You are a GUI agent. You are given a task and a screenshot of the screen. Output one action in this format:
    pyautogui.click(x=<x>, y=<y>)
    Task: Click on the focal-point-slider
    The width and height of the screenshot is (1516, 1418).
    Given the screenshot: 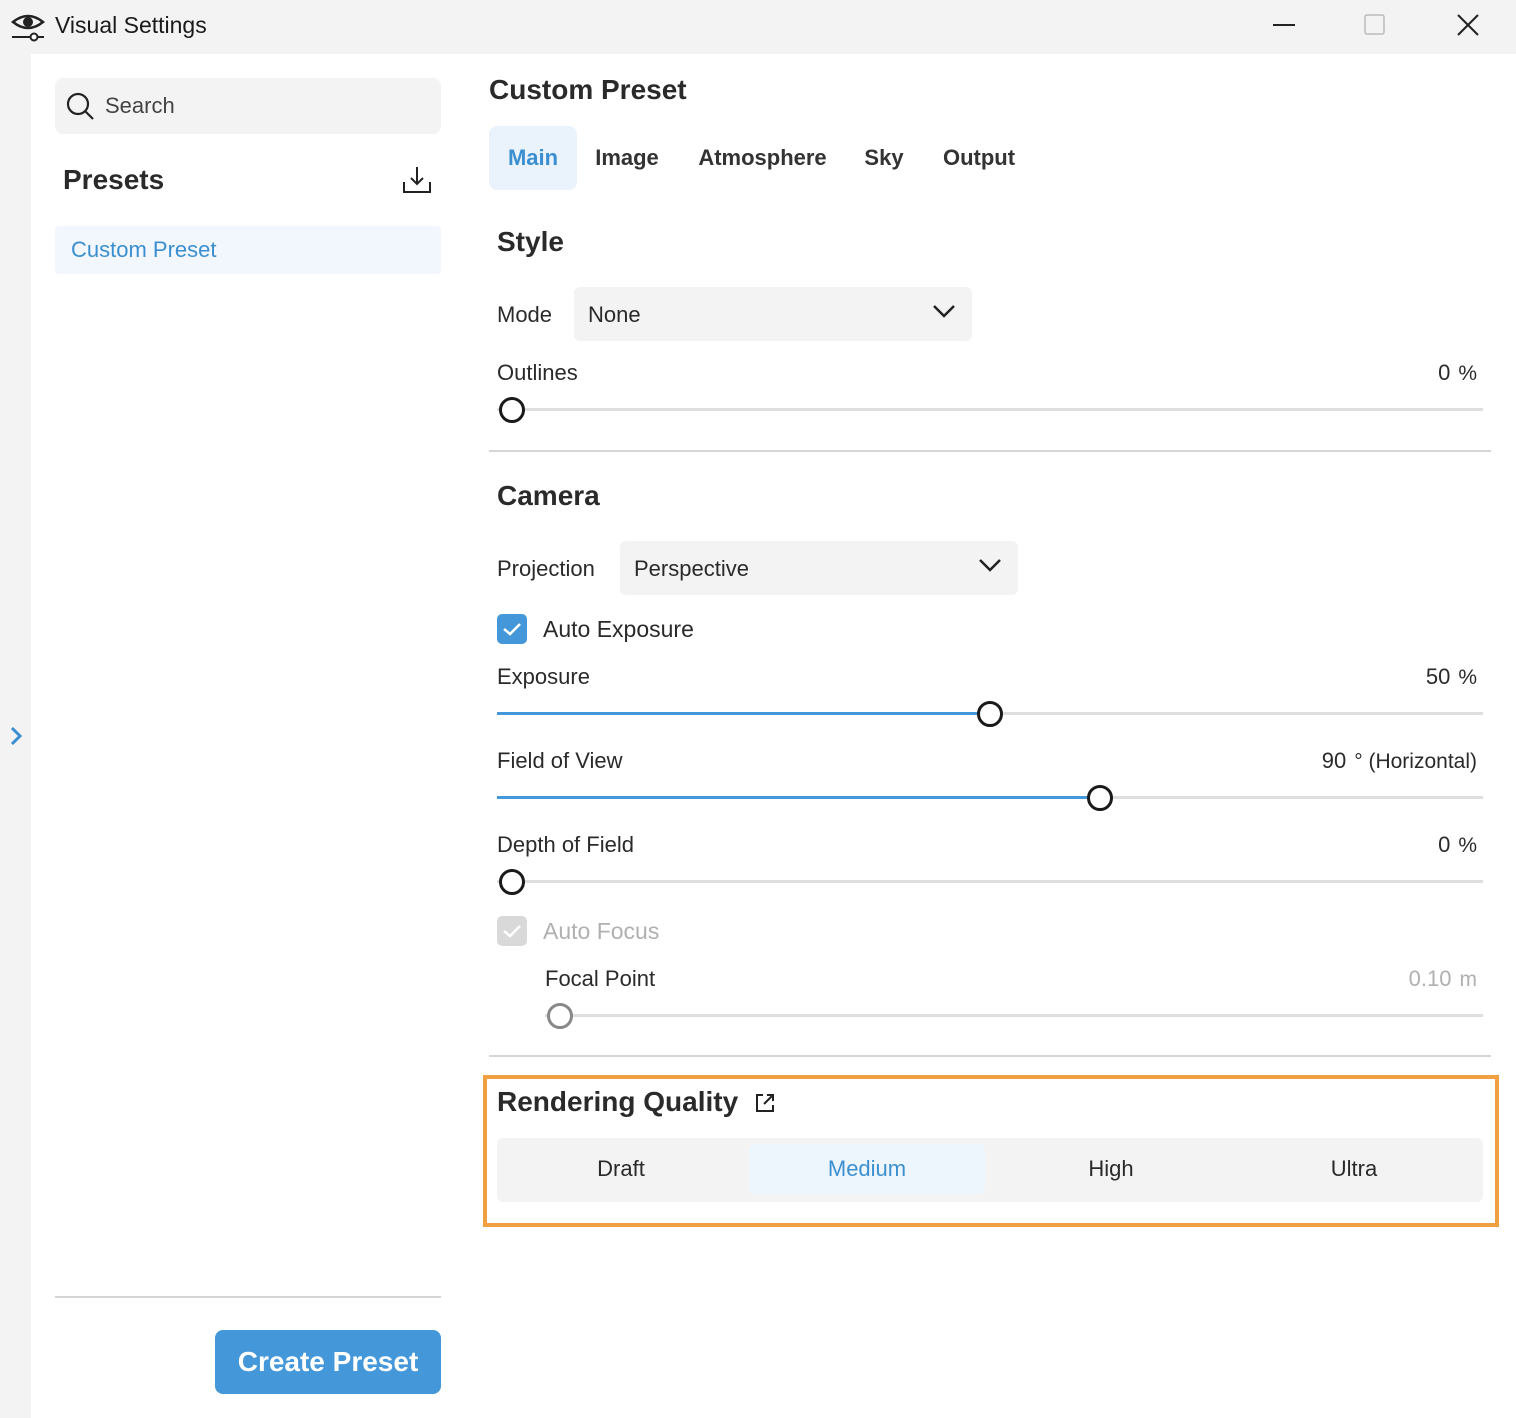 What is the action you would take?
    pyautogui.click(x=1014, y=1015)
    